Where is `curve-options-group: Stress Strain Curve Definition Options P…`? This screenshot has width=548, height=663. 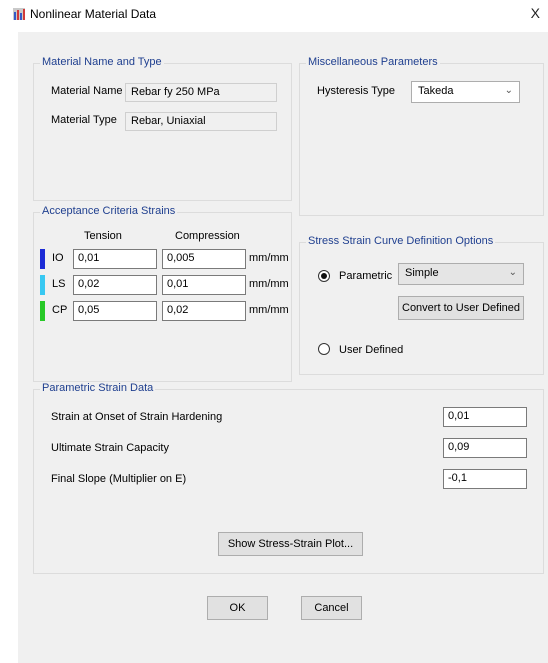
curve-options-group: Stress Strain Curve Definition Options P… is located at coordinates (421, 305).